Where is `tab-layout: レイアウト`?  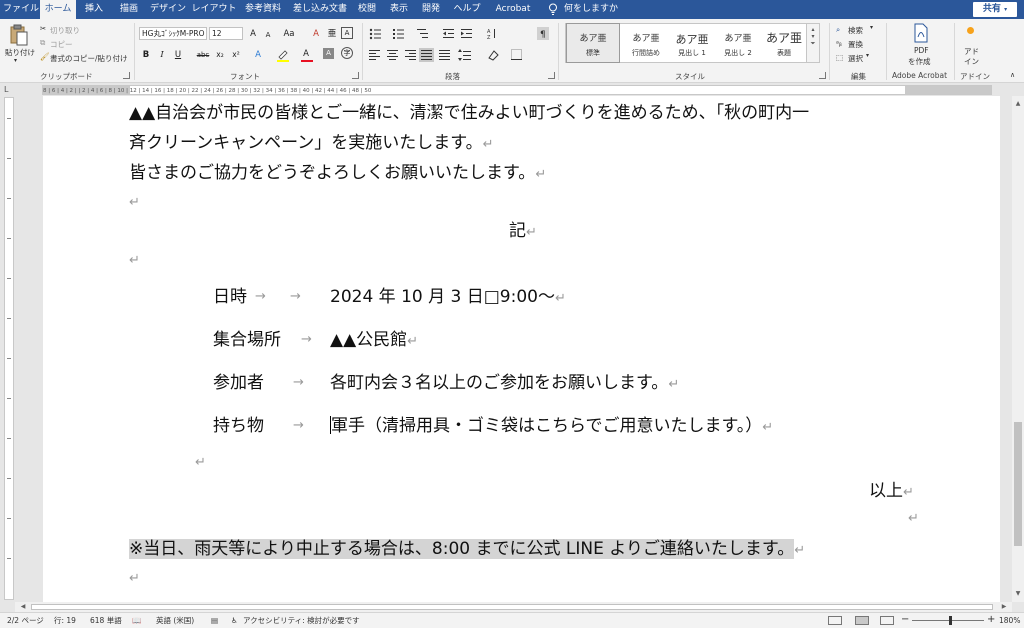 tab-layout: レイアウト is located at coordinates (214, 9).